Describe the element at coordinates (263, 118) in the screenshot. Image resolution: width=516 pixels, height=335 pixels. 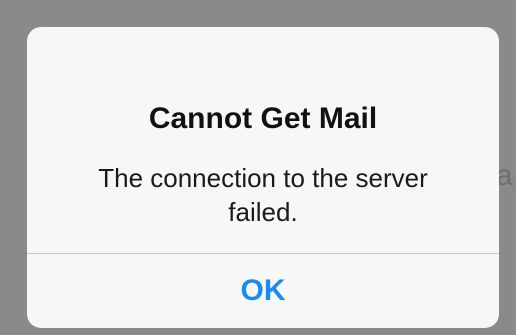
I see `alert-title: Cannot Get Mail` at that location.